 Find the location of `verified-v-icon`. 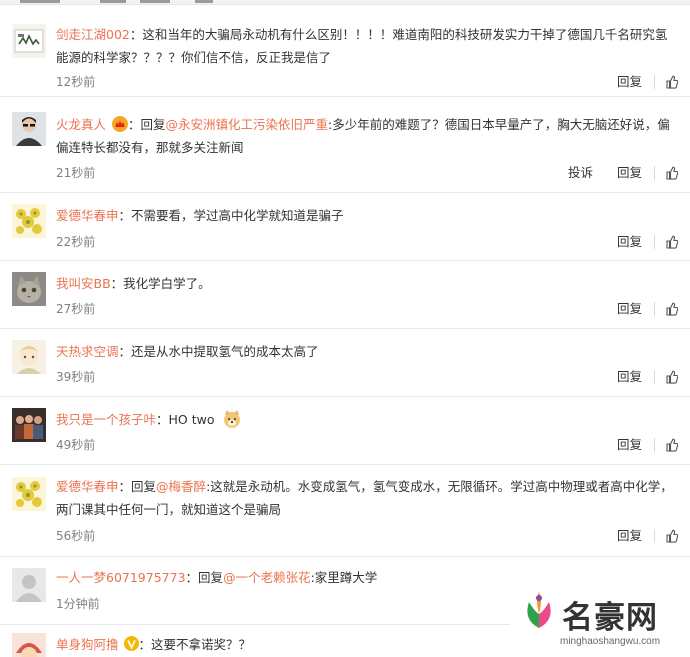

verified-v-icon is located at coordinates (131, 643).